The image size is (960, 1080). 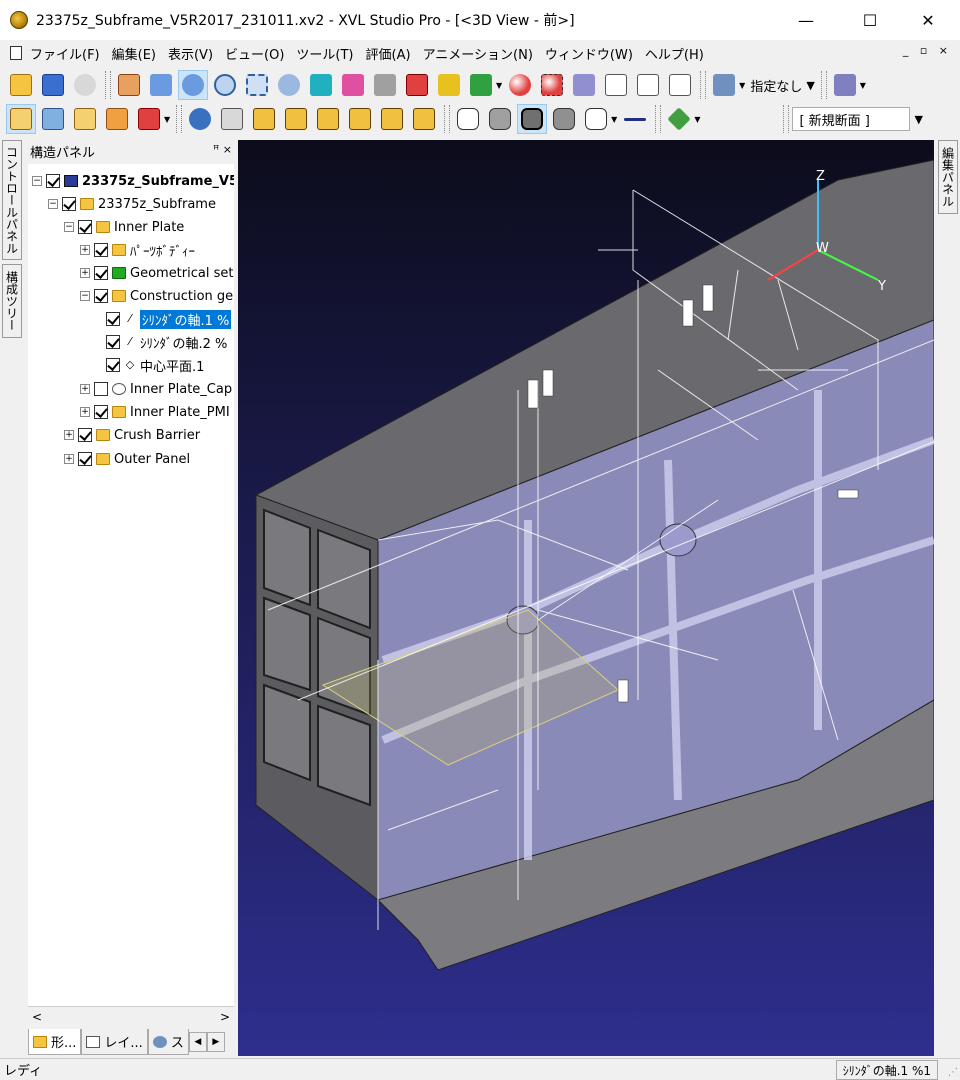 What do you see at coordinates (85, 119) in the screenshot?
I see `layer-toggle` at bounding box center [85, 119].